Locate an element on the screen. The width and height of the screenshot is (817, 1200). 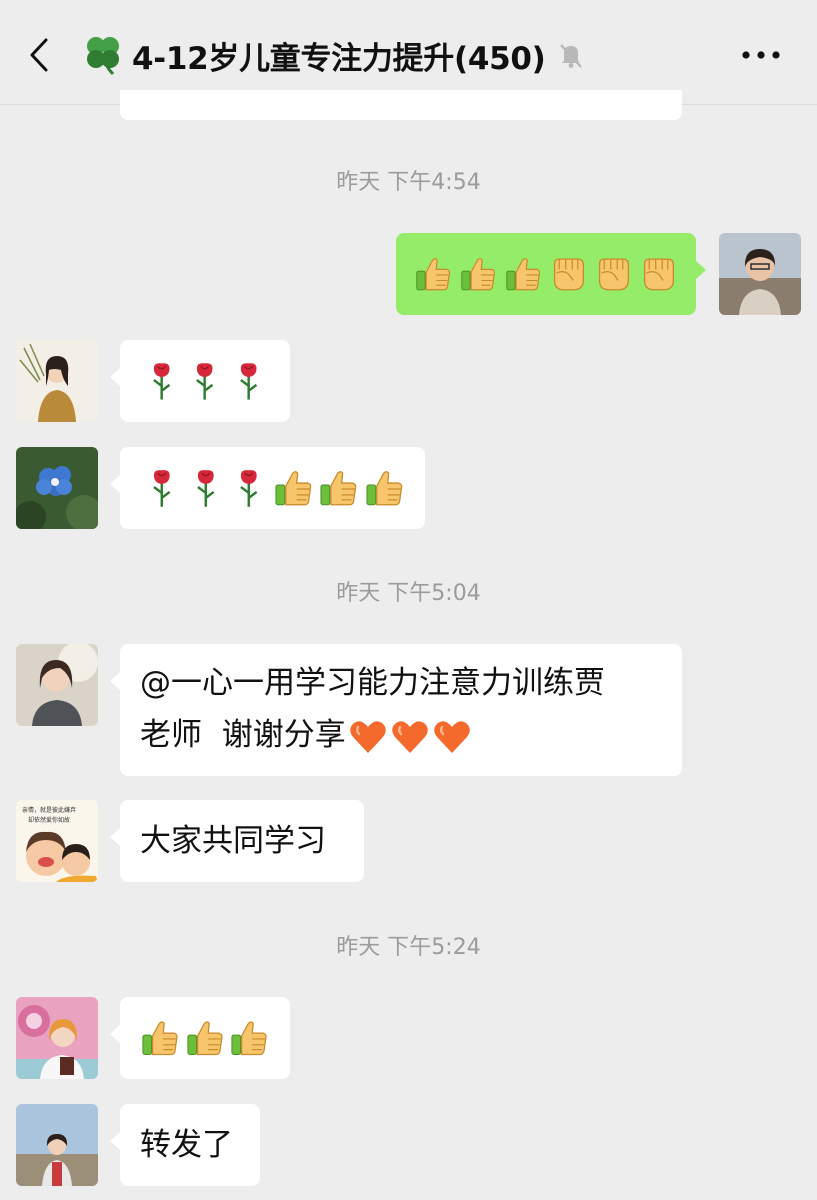
bell-muted-icon is located at coordinates (570, 56).